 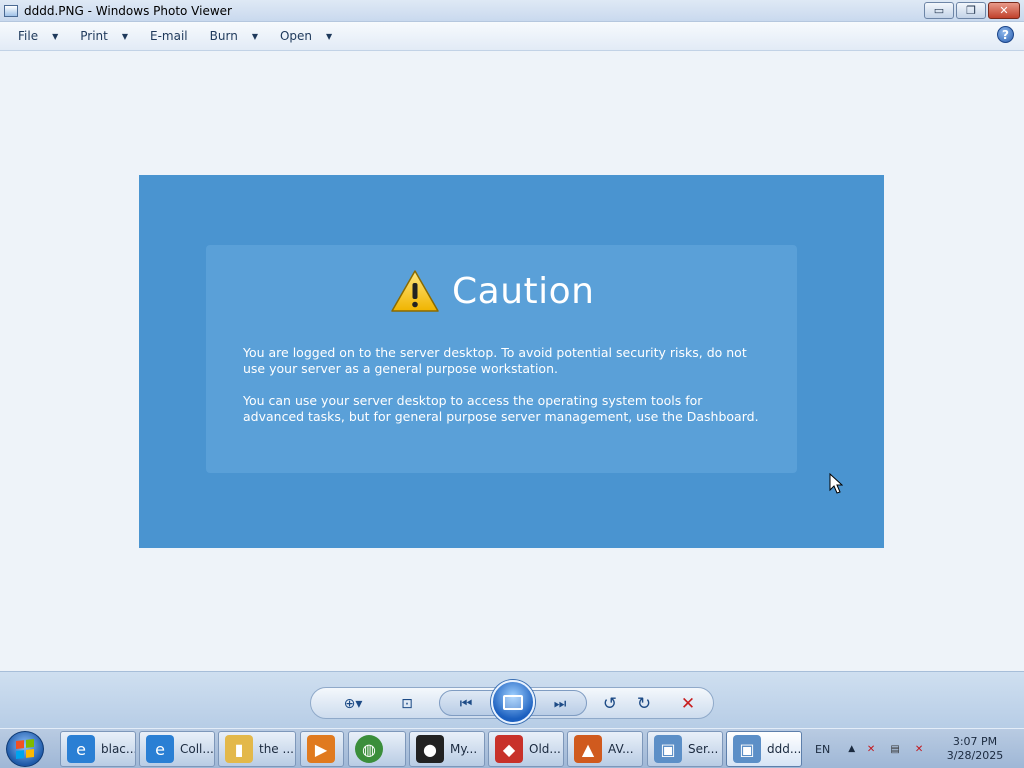 I want to click on zoom-icon: ⊕▾, so click(x=353, y=704).